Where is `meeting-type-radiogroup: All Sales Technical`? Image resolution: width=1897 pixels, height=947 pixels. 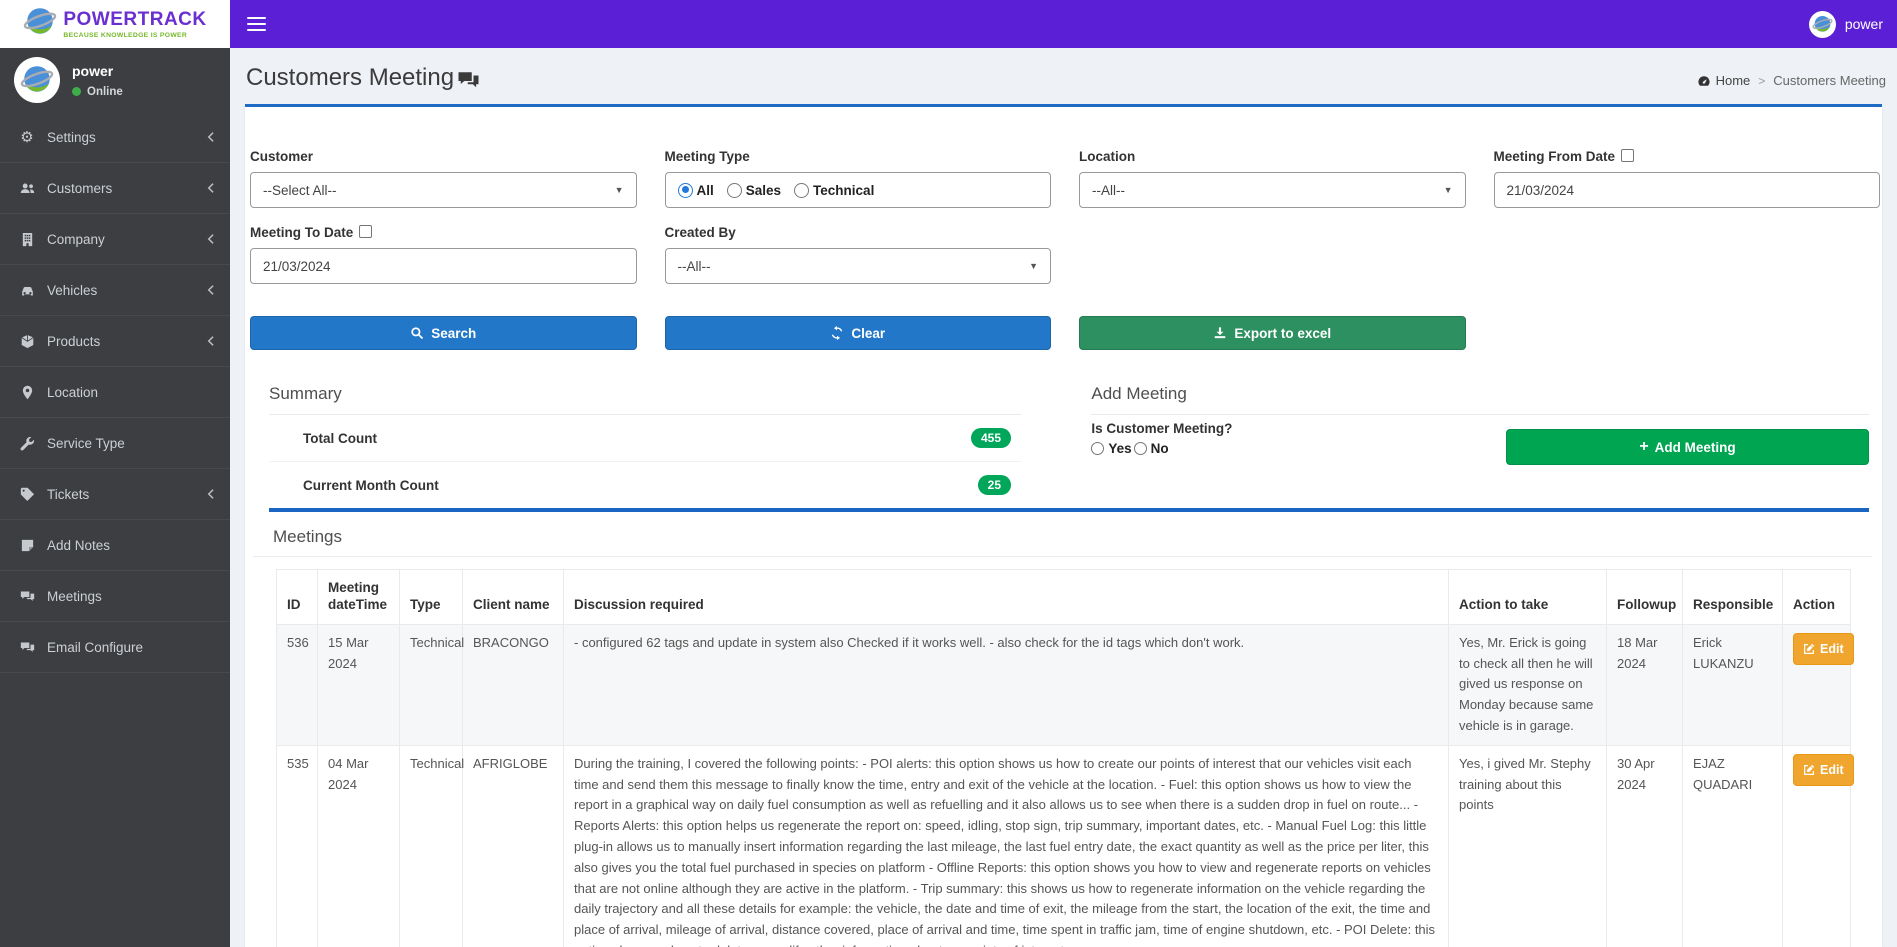
meeting-type-radiogroup: All Sales Technical is located at coordinates (857, 190).